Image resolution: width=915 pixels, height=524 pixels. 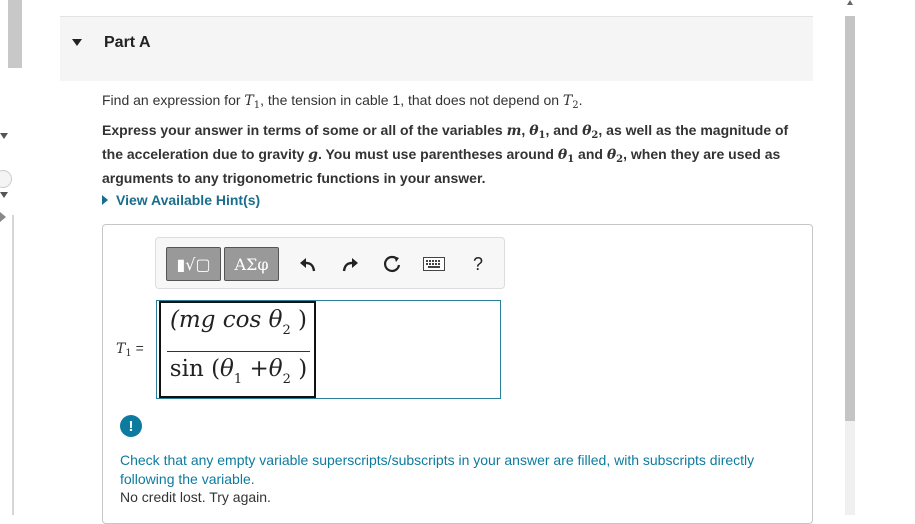 I want to click on fraction-numerator: (mg cos θ2 ), so click(x=238, y=322).